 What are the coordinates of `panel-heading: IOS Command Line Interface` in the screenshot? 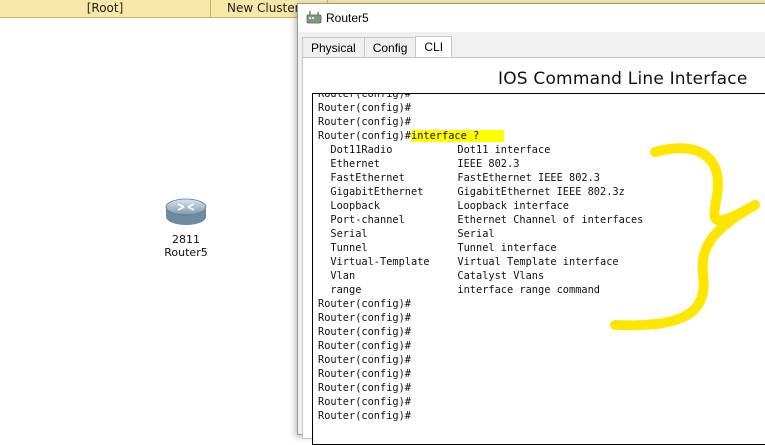 It's located at (623, 79).